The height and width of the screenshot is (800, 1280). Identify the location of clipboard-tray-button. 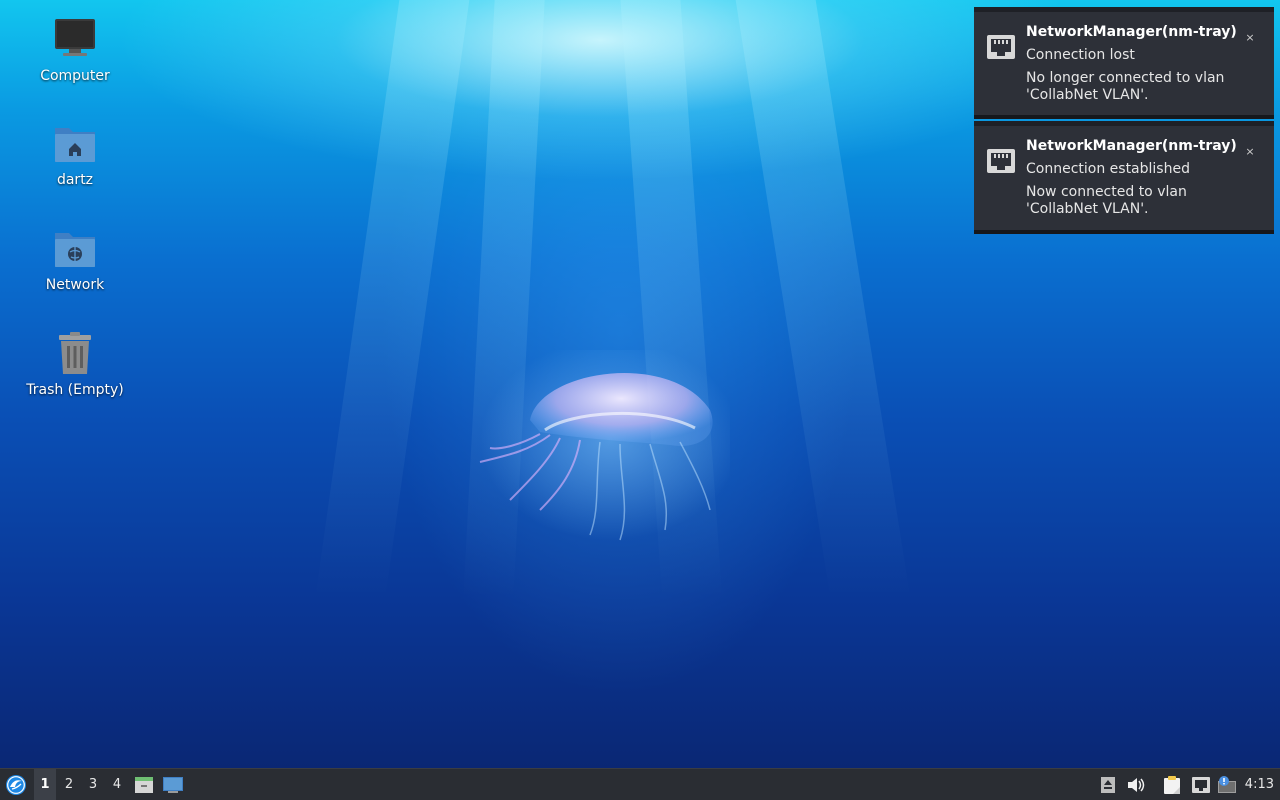
(1172, 784).